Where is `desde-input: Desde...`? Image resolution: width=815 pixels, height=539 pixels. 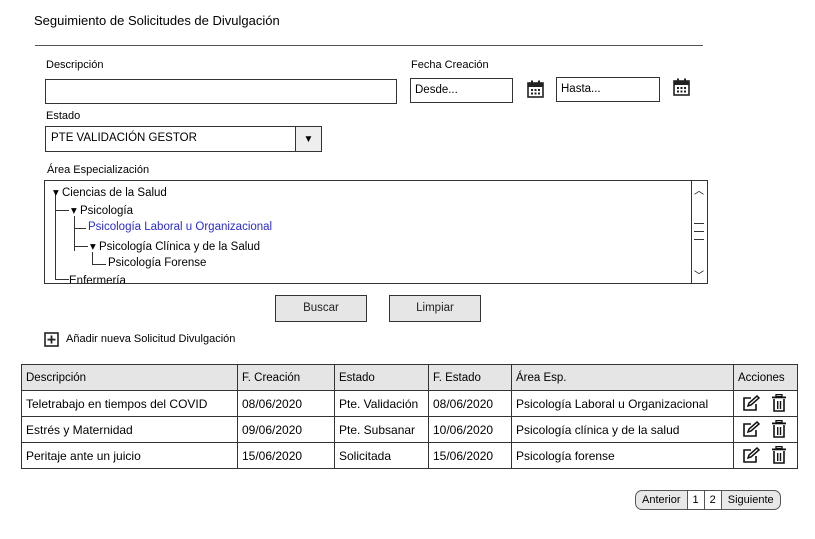 desde-input: Desde... is located at coordinates (461, 90).